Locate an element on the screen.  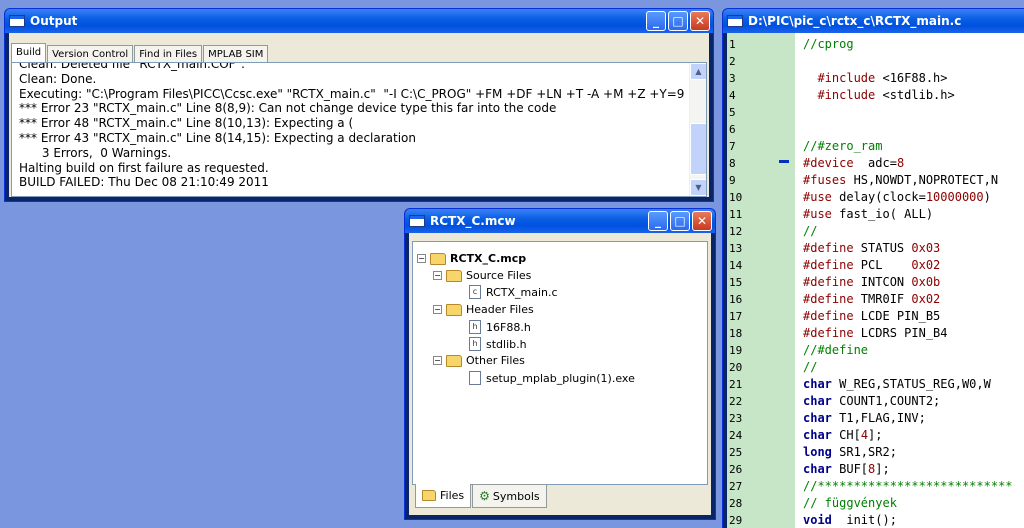
tree-file: setup_mplab_plugin(1).exe is located at coordinates (552, 378).